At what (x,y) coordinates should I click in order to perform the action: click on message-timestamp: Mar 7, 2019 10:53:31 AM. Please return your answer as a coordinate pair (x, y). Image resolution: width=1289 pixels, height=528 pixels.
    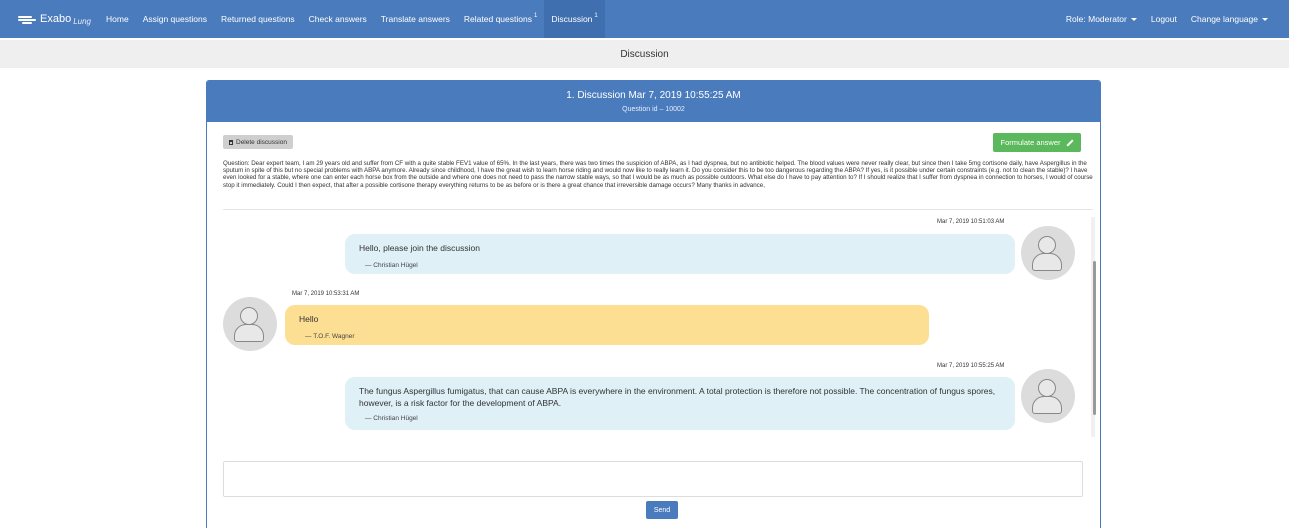
    Looking at the image, I should click on (326, 294).